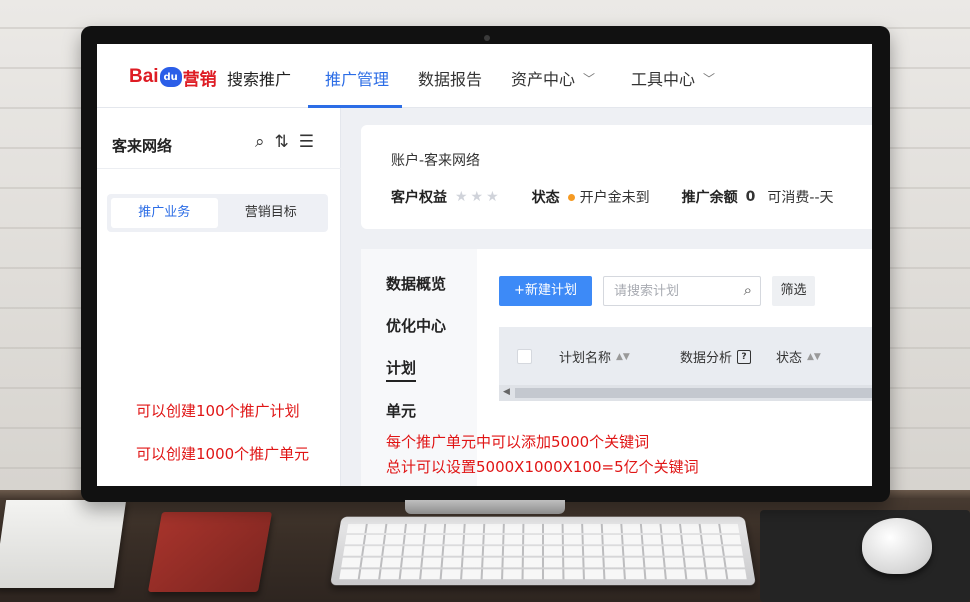 Image resolution: width=970 pixels, height=602 pixels. What do you see at coordinates (142, 146) in the screenshot?
I see `account-name: 客来网络` at bounding box center [142, 146].